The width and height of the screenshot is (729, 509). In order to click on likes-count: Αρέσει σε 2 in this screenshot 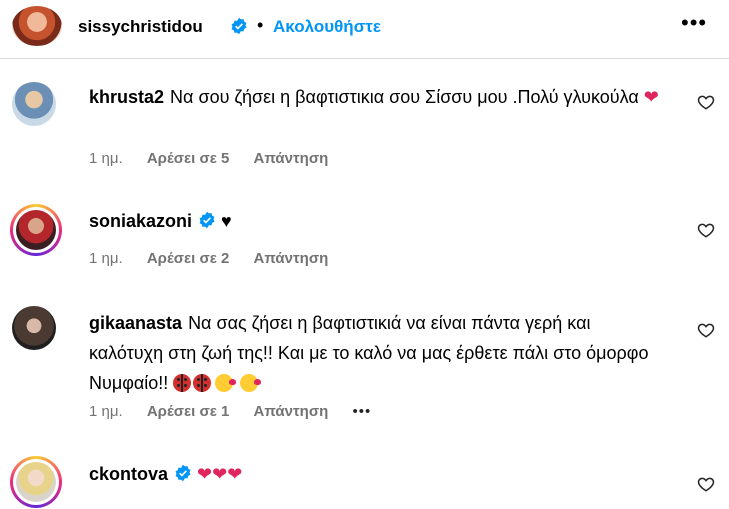, I will do `click(188, 258)`.